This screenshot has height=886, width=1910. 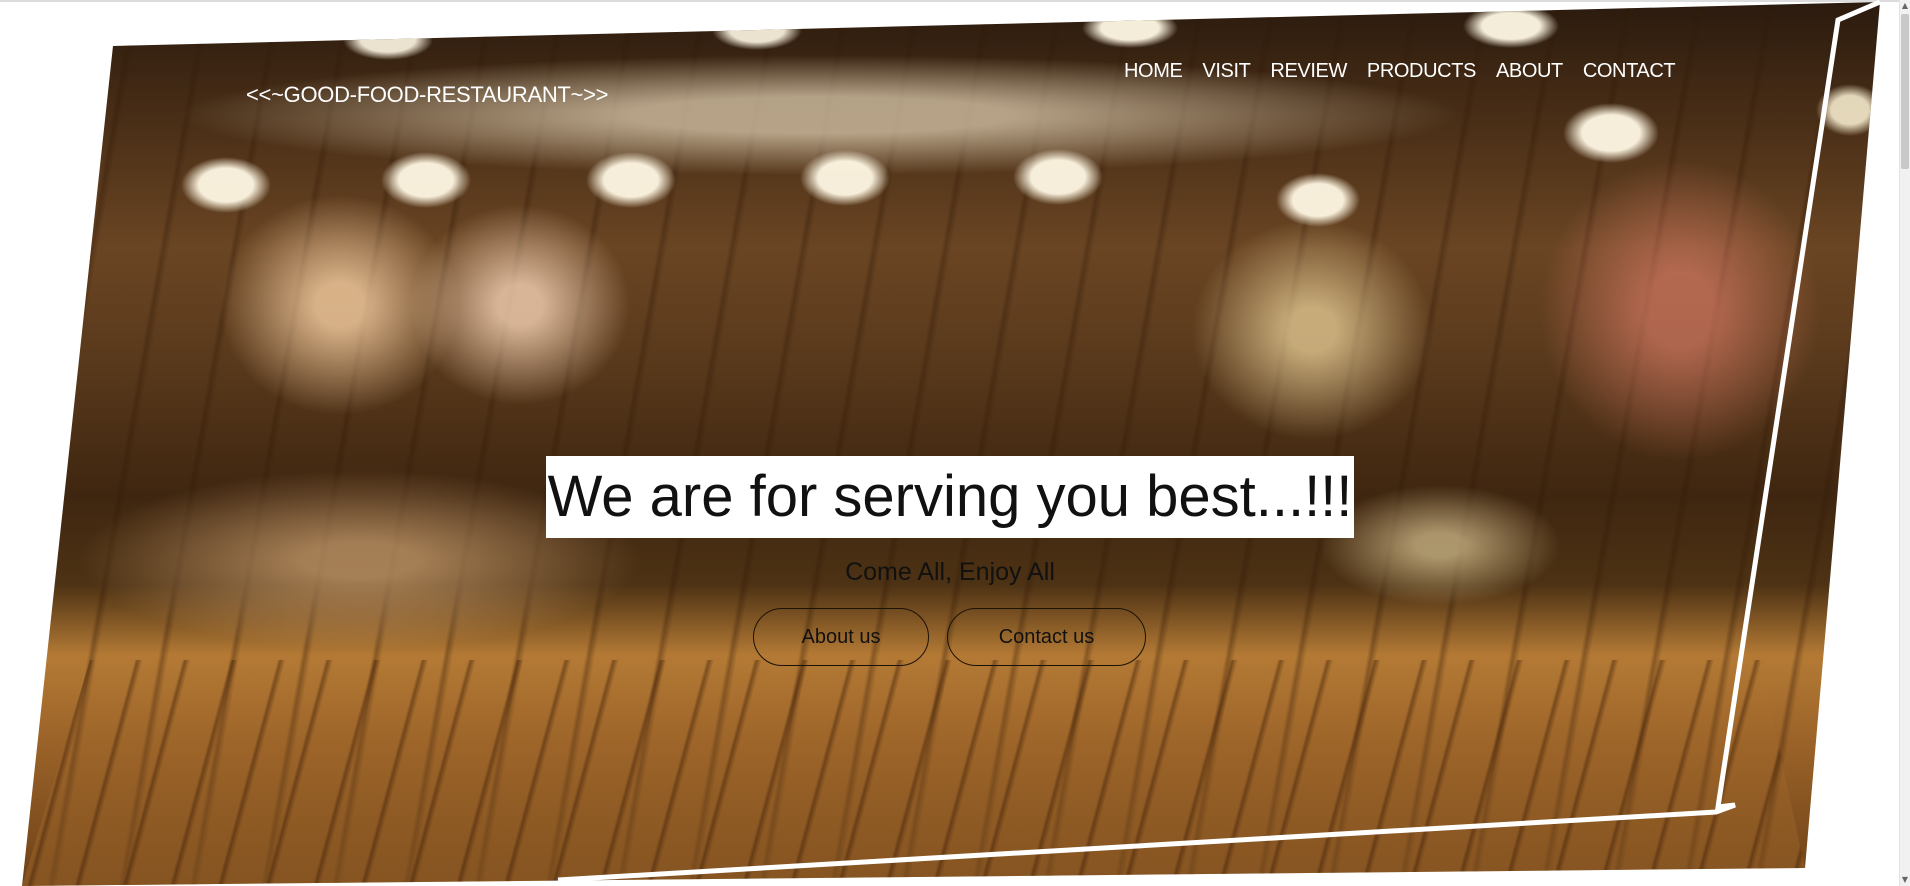 What do you see at coordinates (1629, 71) in the screenshot?
I see `nav-contact: CONTACT` at bounding box center [1629, 71].